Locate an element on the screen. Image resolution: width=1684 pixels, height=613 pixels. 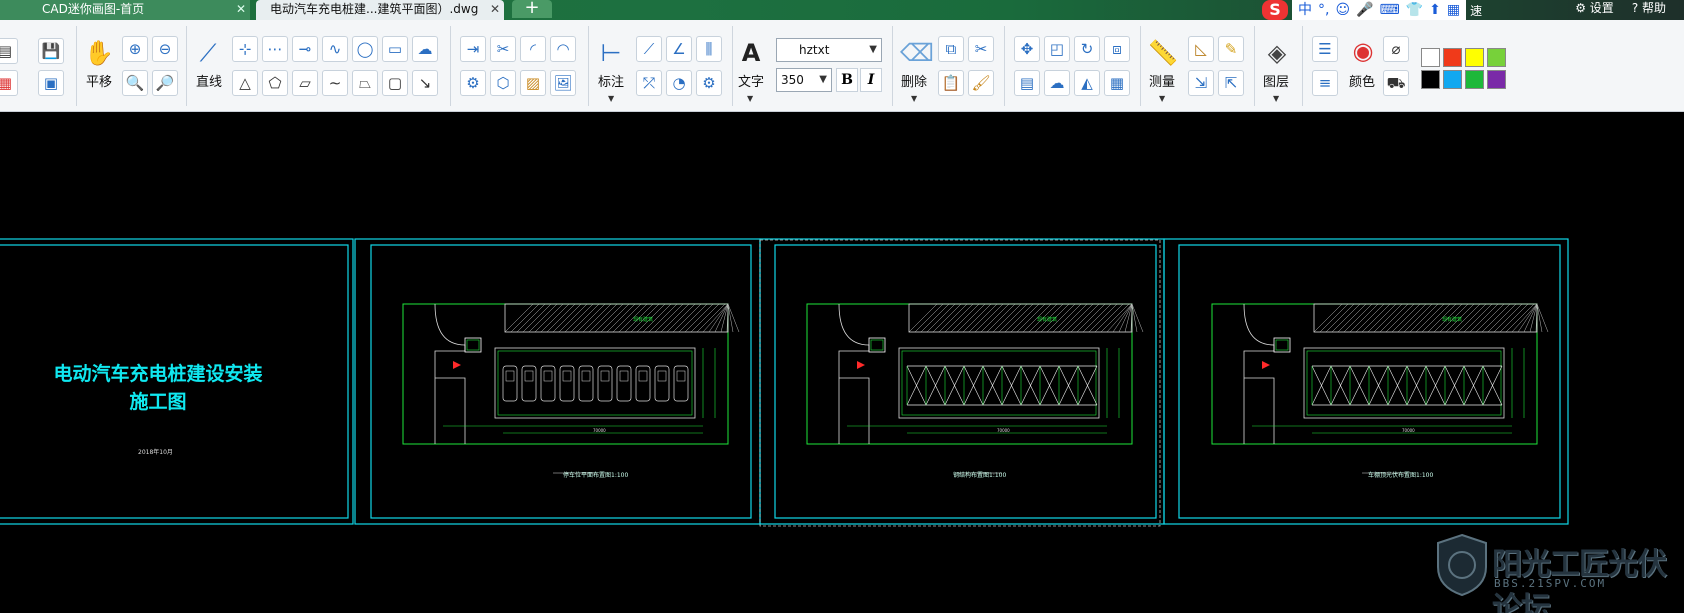
rounded-rect-icon: ▢ is located at coordinates (395, 83).